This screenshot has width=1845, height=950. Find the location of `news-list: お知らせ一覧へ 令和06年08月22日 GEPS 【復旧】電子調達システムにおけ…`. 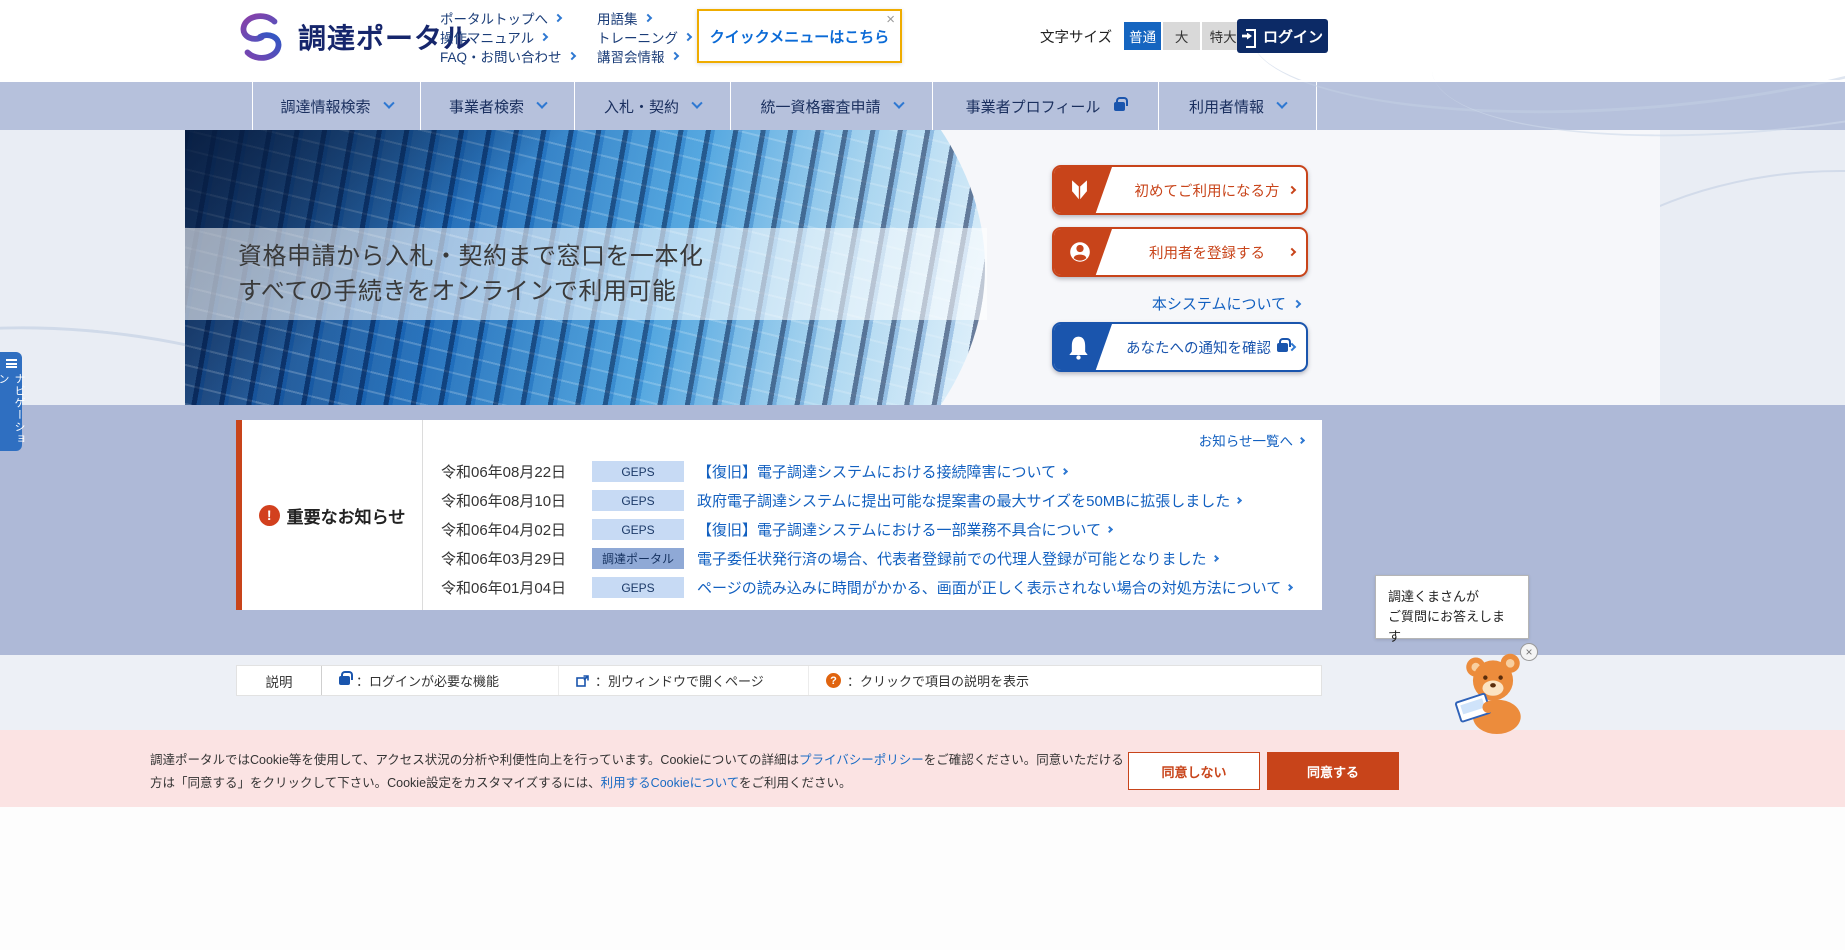

news-list: お知らせ一覧へ 令和06年08月22日 GEPS 【復旧】電子調達システムにおけ… is located at coordinates (872, 515).